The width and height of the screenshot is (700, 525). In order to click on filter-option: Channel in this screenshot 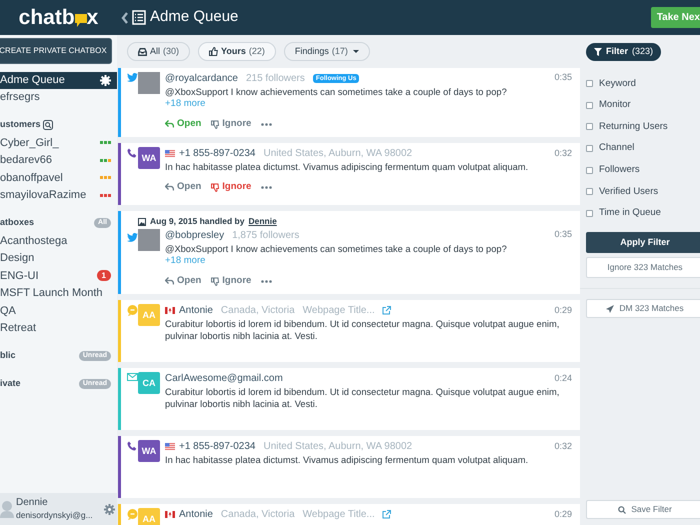, I will do `click(643, 149)`.